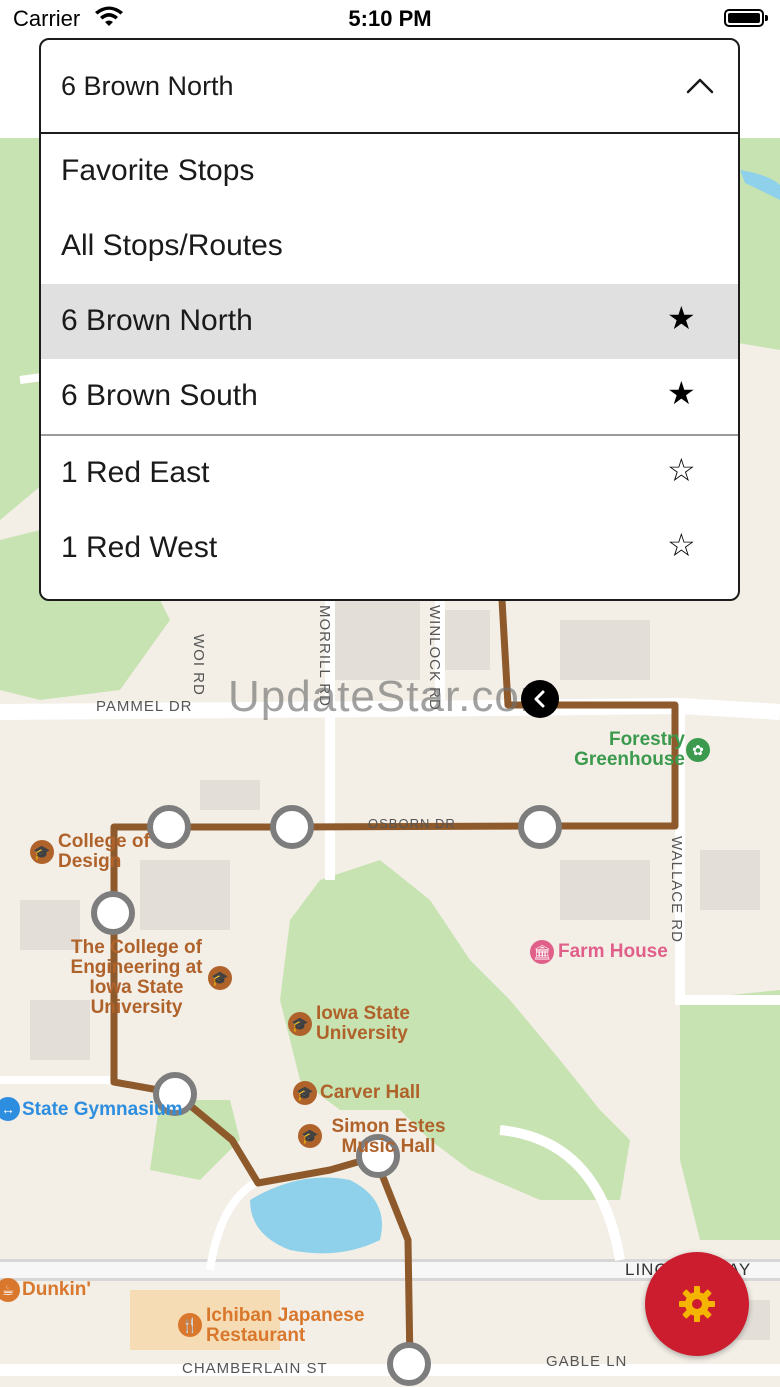  What do you see at coordinates (389, 87) in the screenshot?
I see `route-dropdown-header: 6 Brown North` at bounding box center [389, 87].